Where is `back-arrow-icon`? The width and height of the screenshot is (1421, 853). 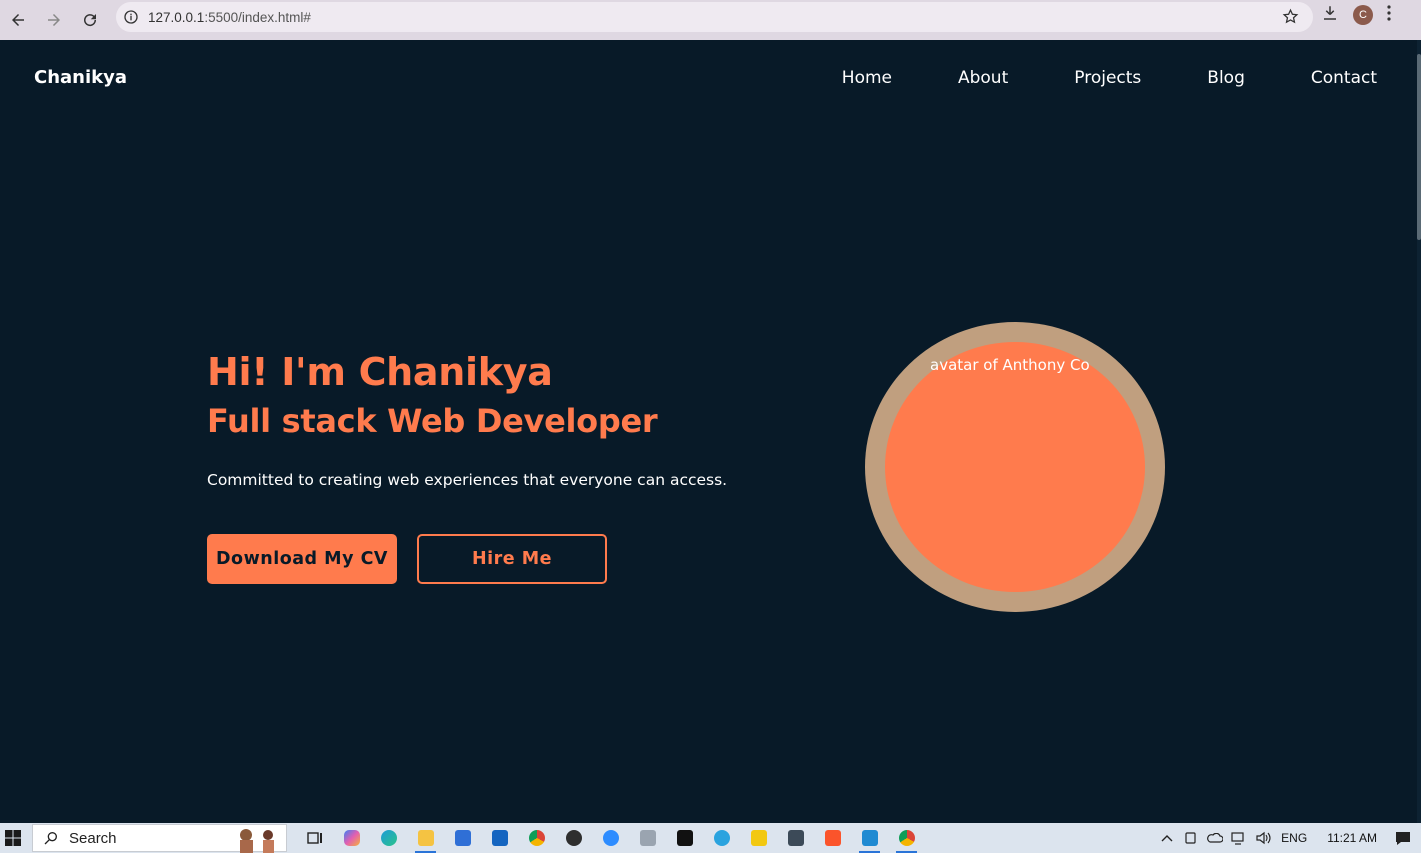 back-arrow-icon is located at coordinates (18, 20).